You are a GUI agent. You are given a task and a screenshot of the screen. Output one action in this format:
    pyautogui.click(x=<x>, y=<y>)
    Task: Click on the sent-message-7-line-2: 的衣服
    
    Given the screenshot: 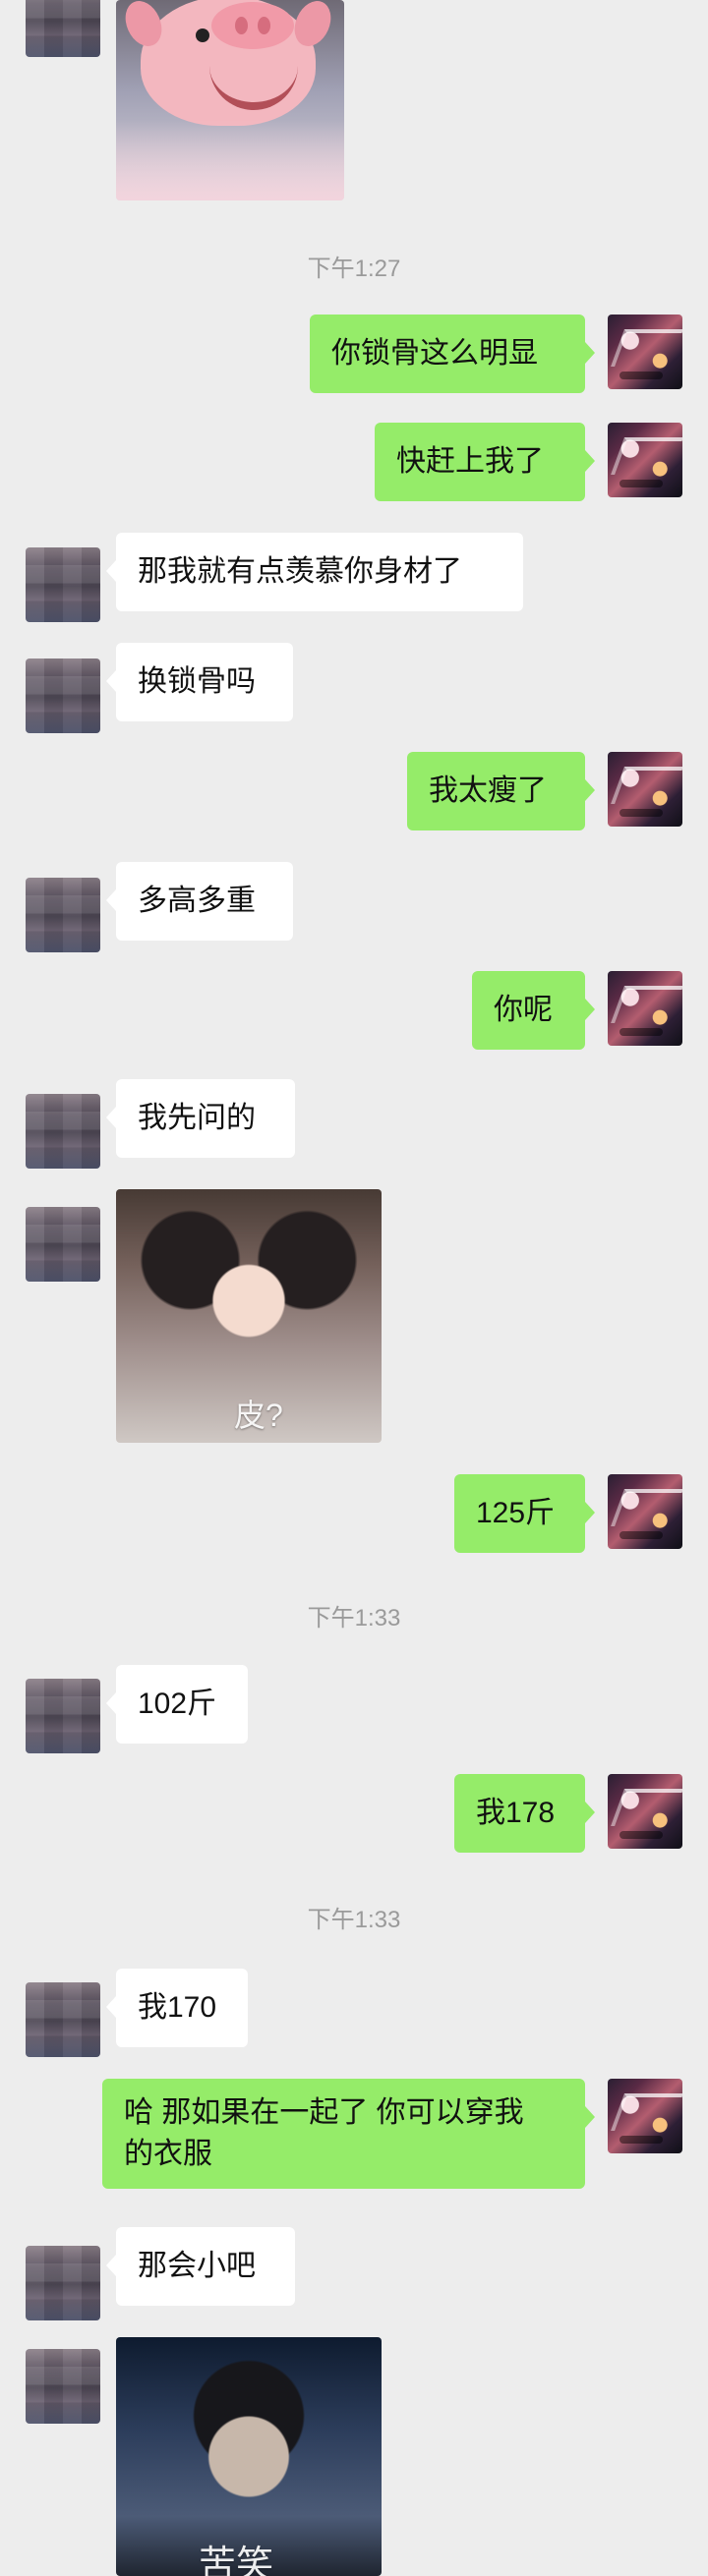 What is the action you would take?
    pyautogui.click(x=168, y=2154)
    